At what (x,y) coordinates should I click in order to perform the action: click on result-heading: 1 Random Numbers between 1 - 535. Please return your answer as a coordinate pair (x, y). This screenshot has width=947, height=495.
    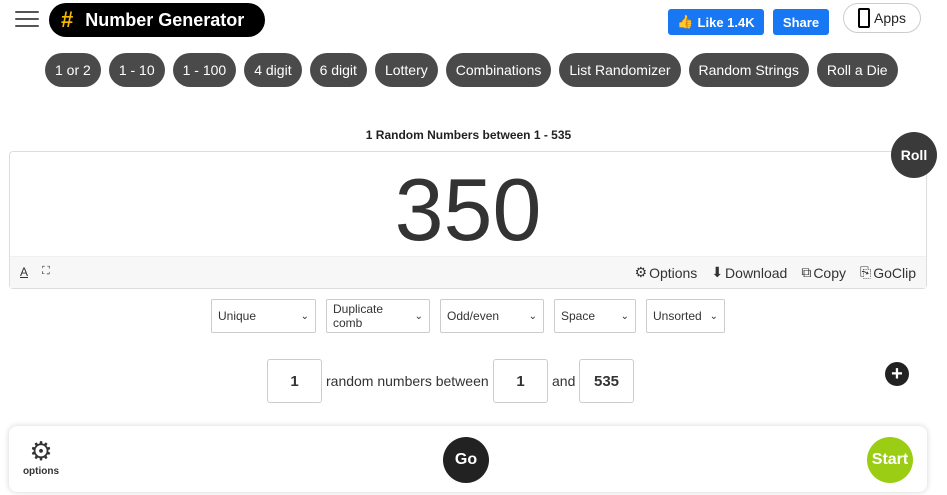
    Looking at the image, I should click on (468, 135).